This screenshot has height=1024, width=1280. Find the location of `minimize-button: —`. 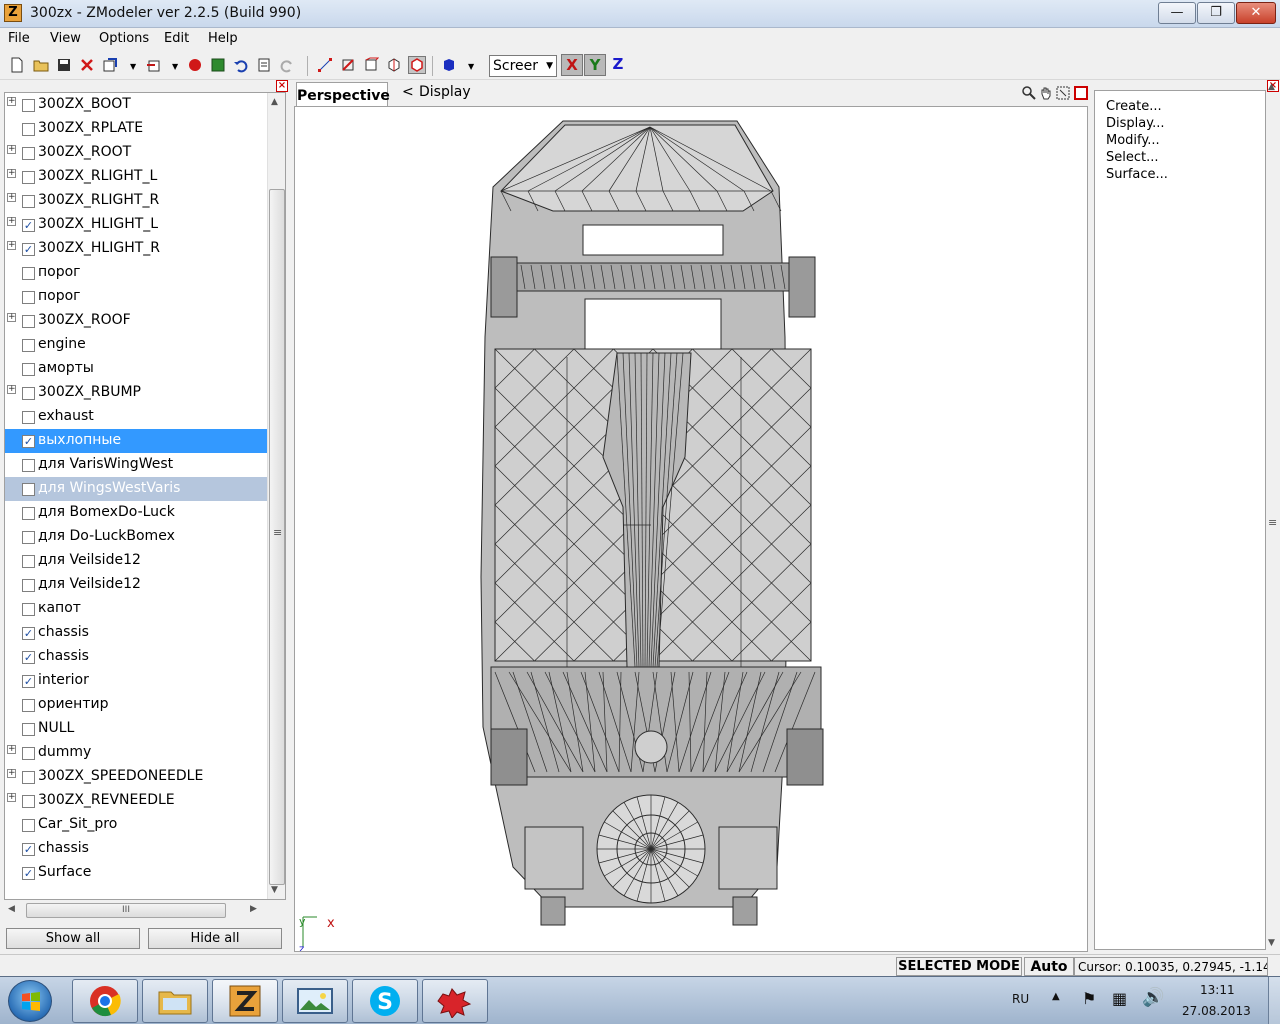

minimize-button: — is located at coordinates (1177, 13).